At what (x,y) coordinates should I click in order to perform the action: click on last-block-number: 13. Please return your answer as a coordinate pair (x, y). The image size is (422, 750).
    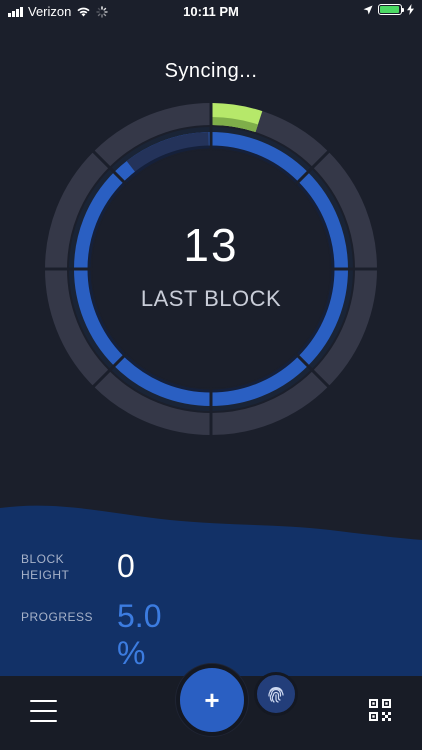
    Looking at the image, I should click on (211, 245).